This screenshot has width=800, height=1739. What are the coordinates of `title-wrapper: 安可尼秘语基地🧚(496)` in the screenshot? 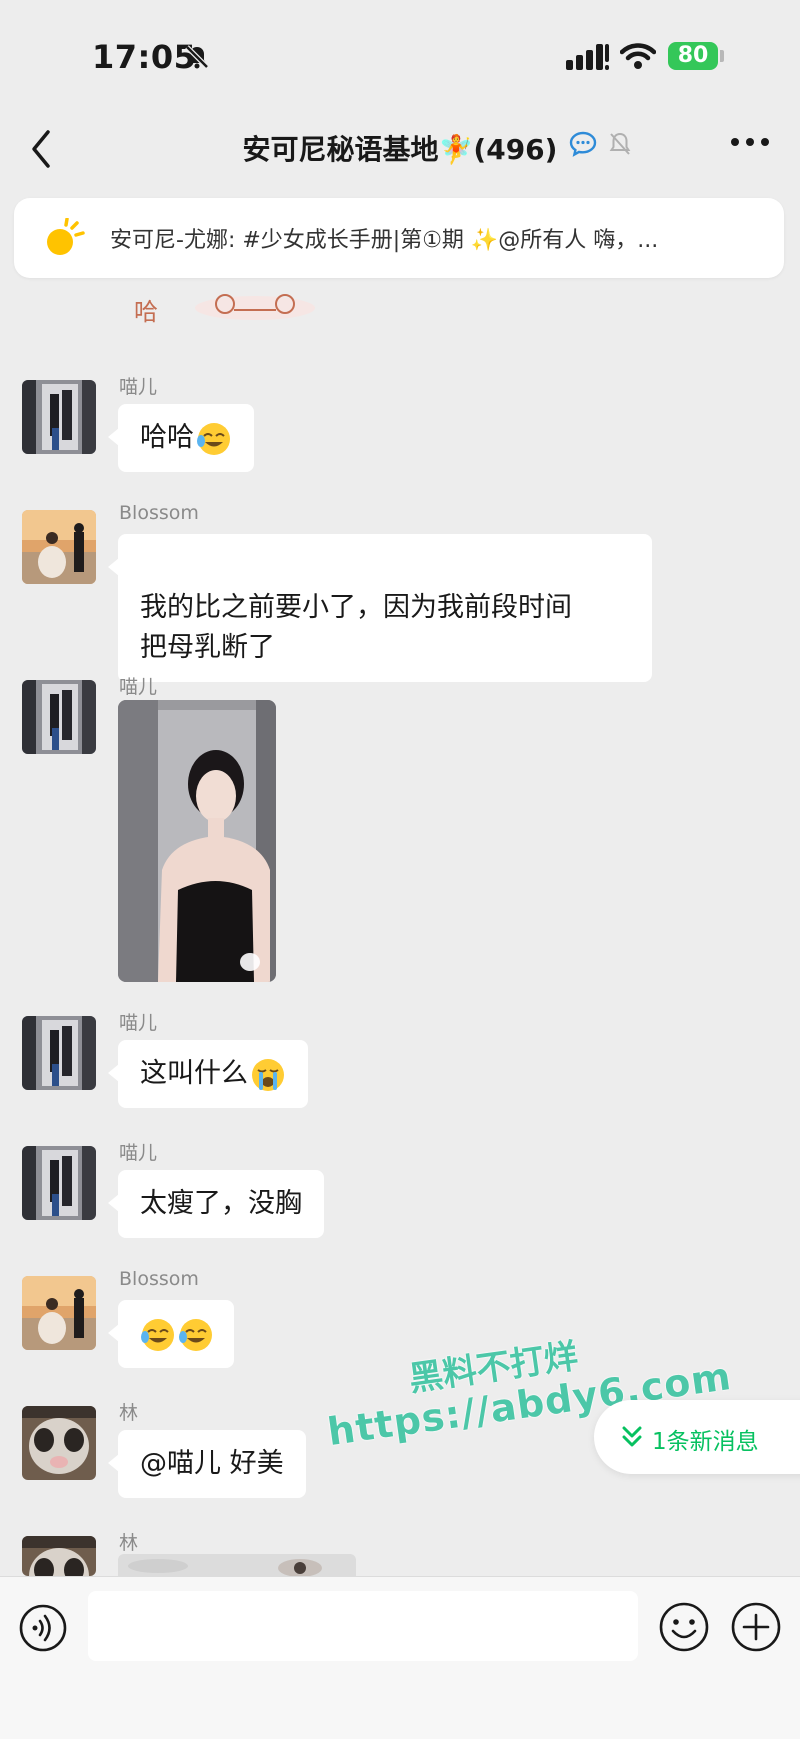 It's located at (400, 148).